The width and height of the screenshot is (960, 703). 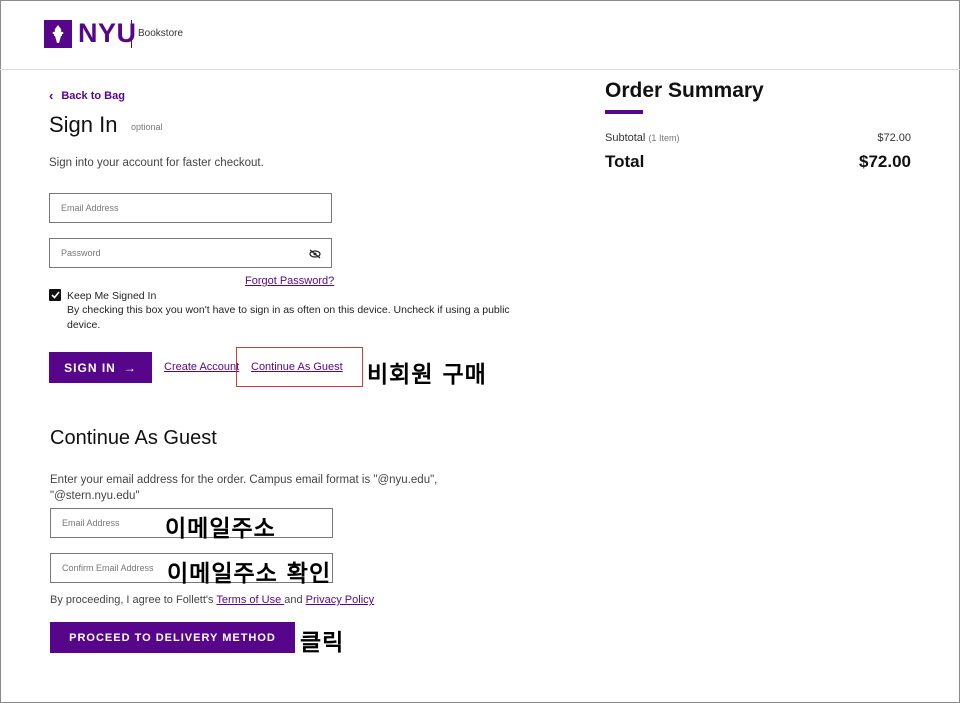 I want to click on subtotal-value: $72.00, so click(x=894, y=138).